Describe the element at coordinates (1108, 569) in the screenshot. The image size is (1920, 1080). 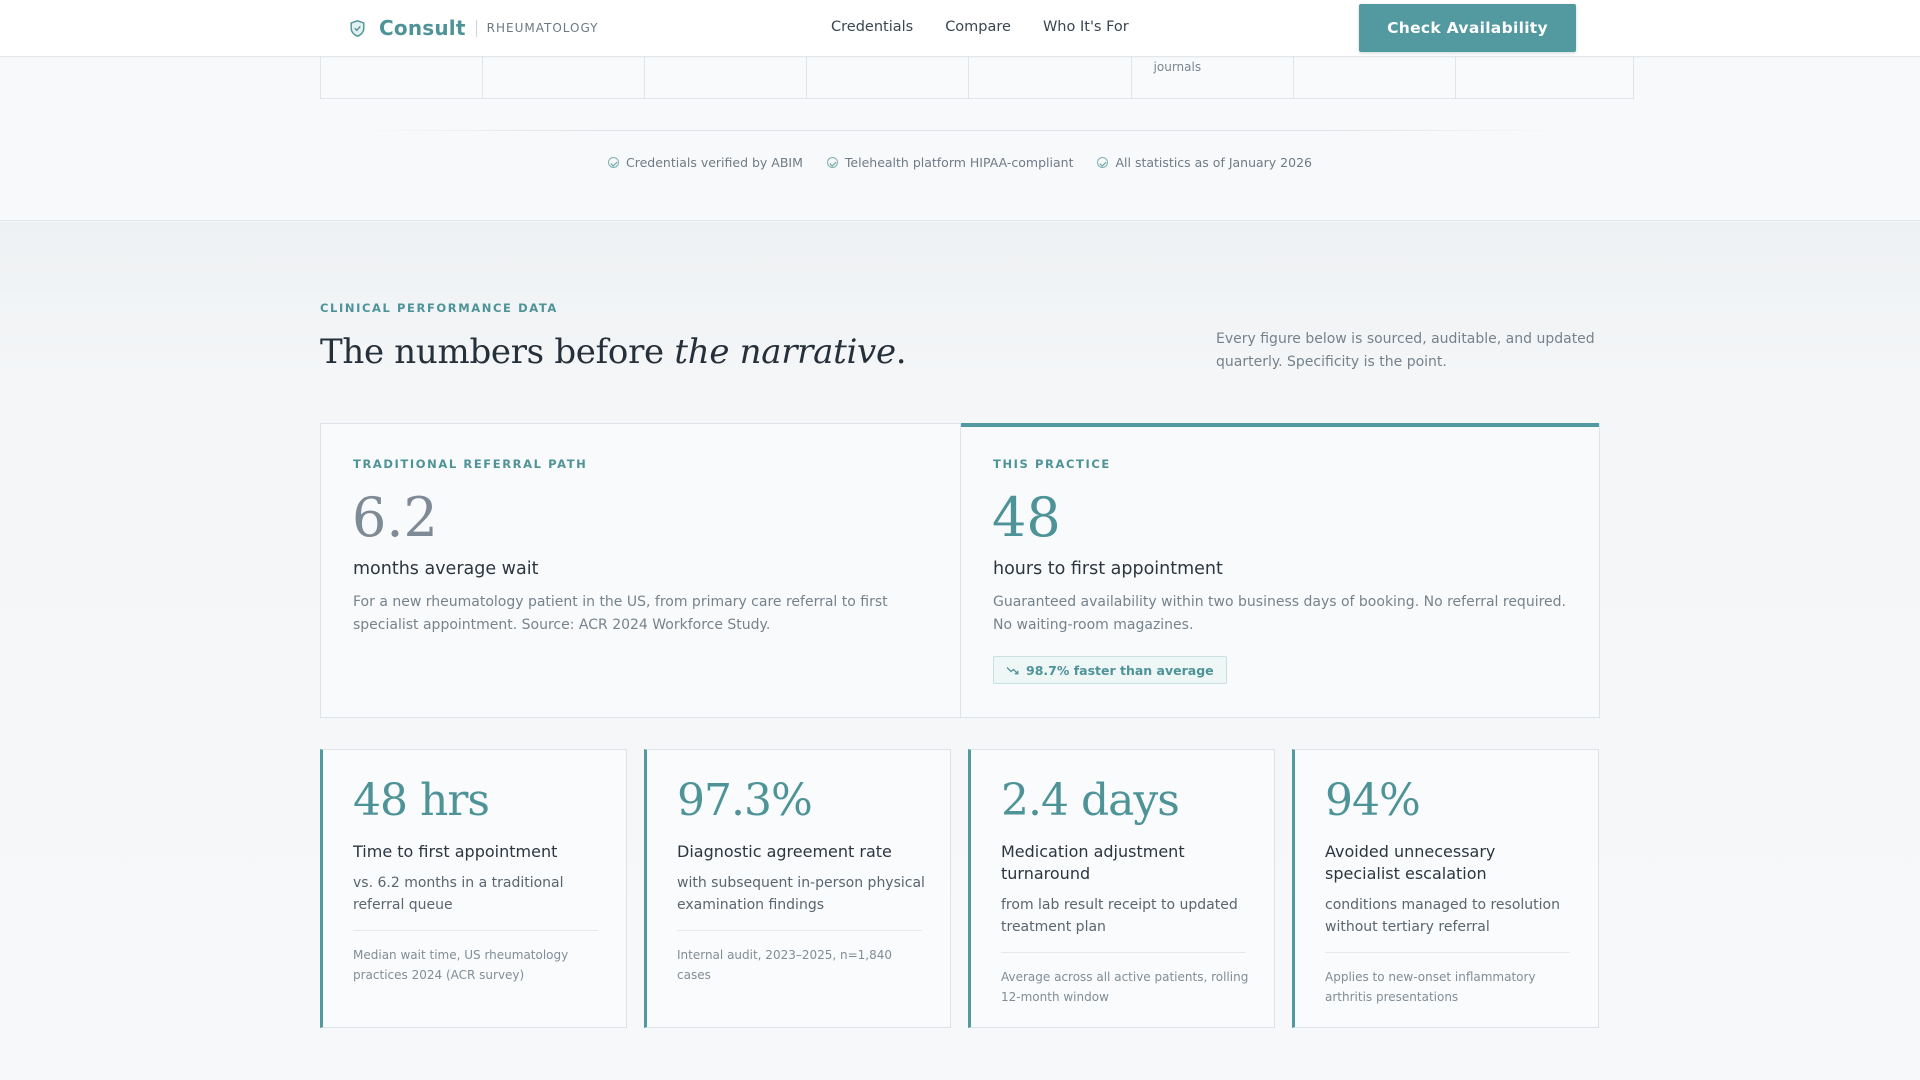
I see `practice-label: hours to first appointment` at that location.